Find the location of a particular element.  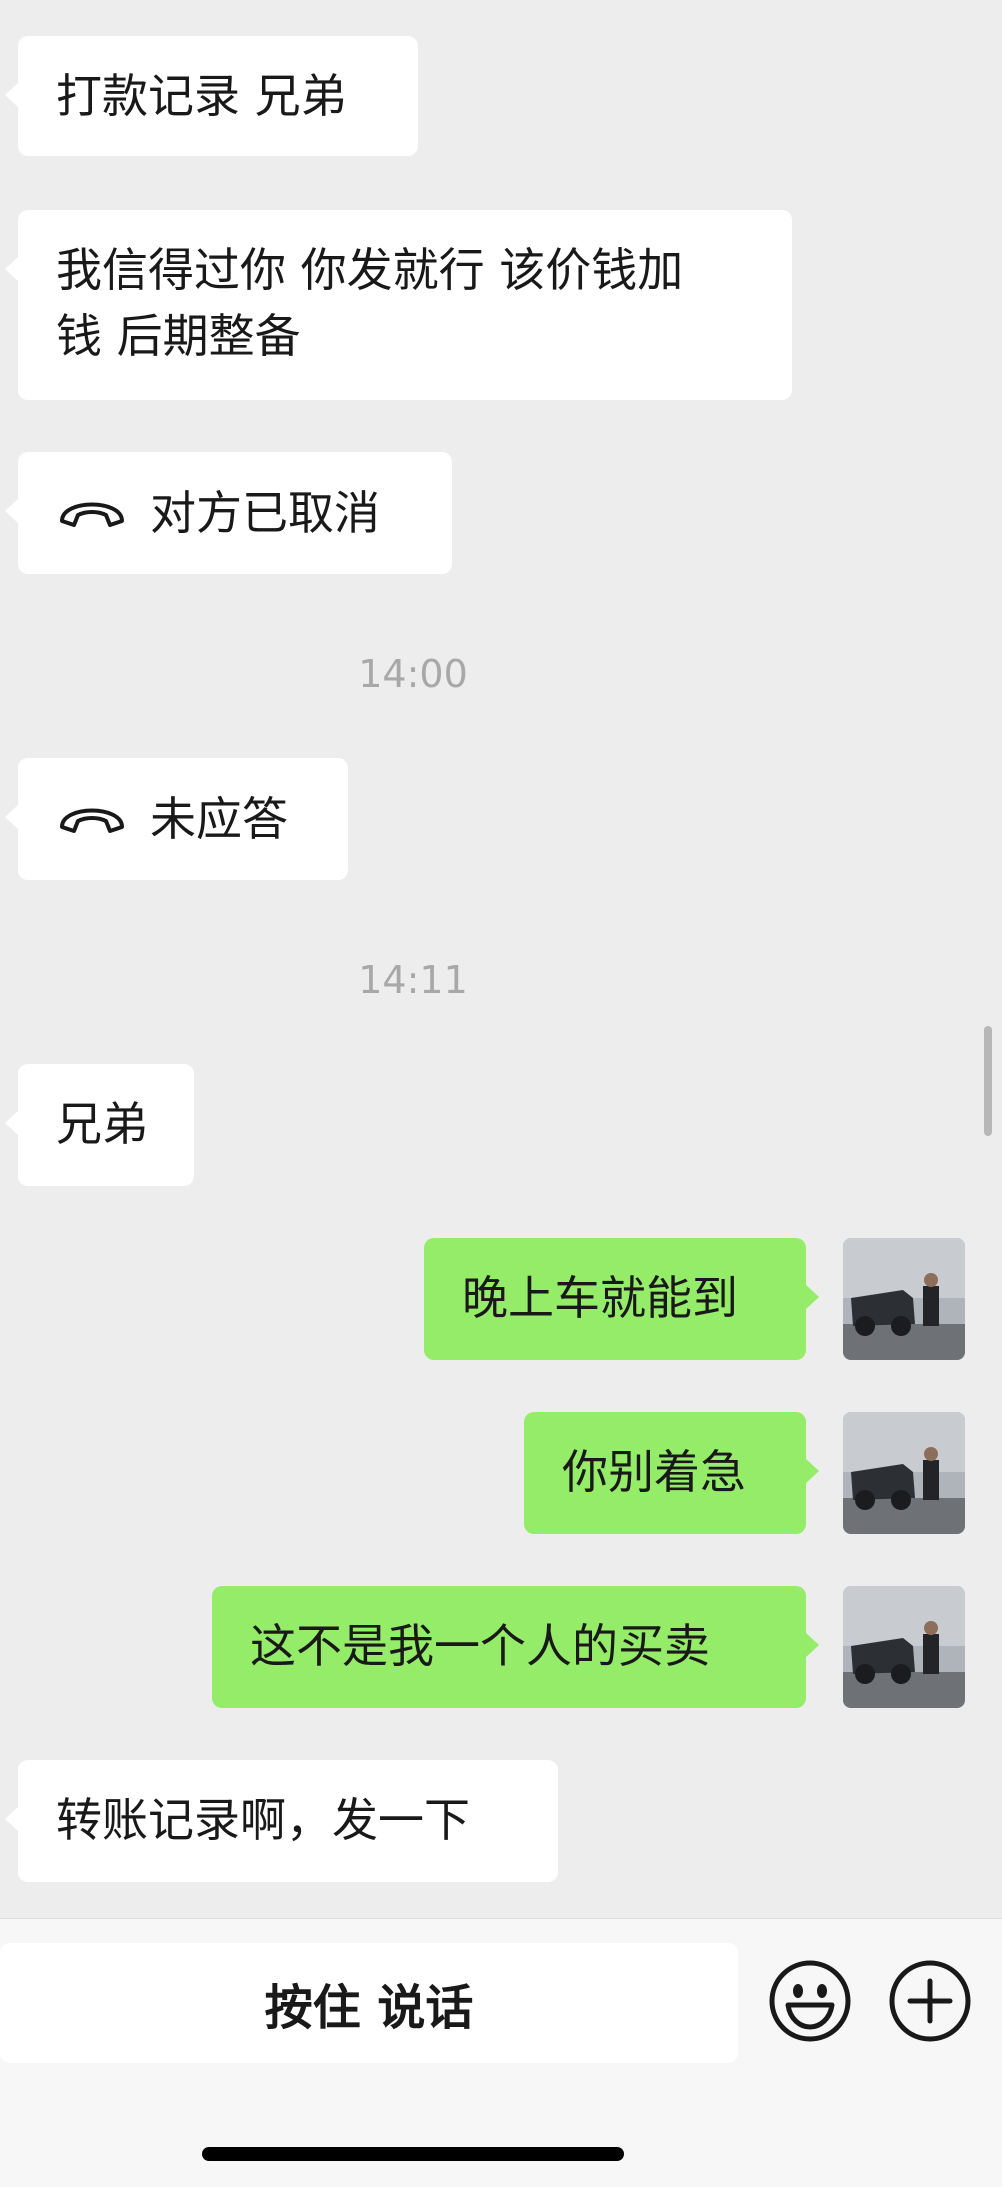

message-incoming: 打款记录 兄弟 is located at coordinates (211, 96).